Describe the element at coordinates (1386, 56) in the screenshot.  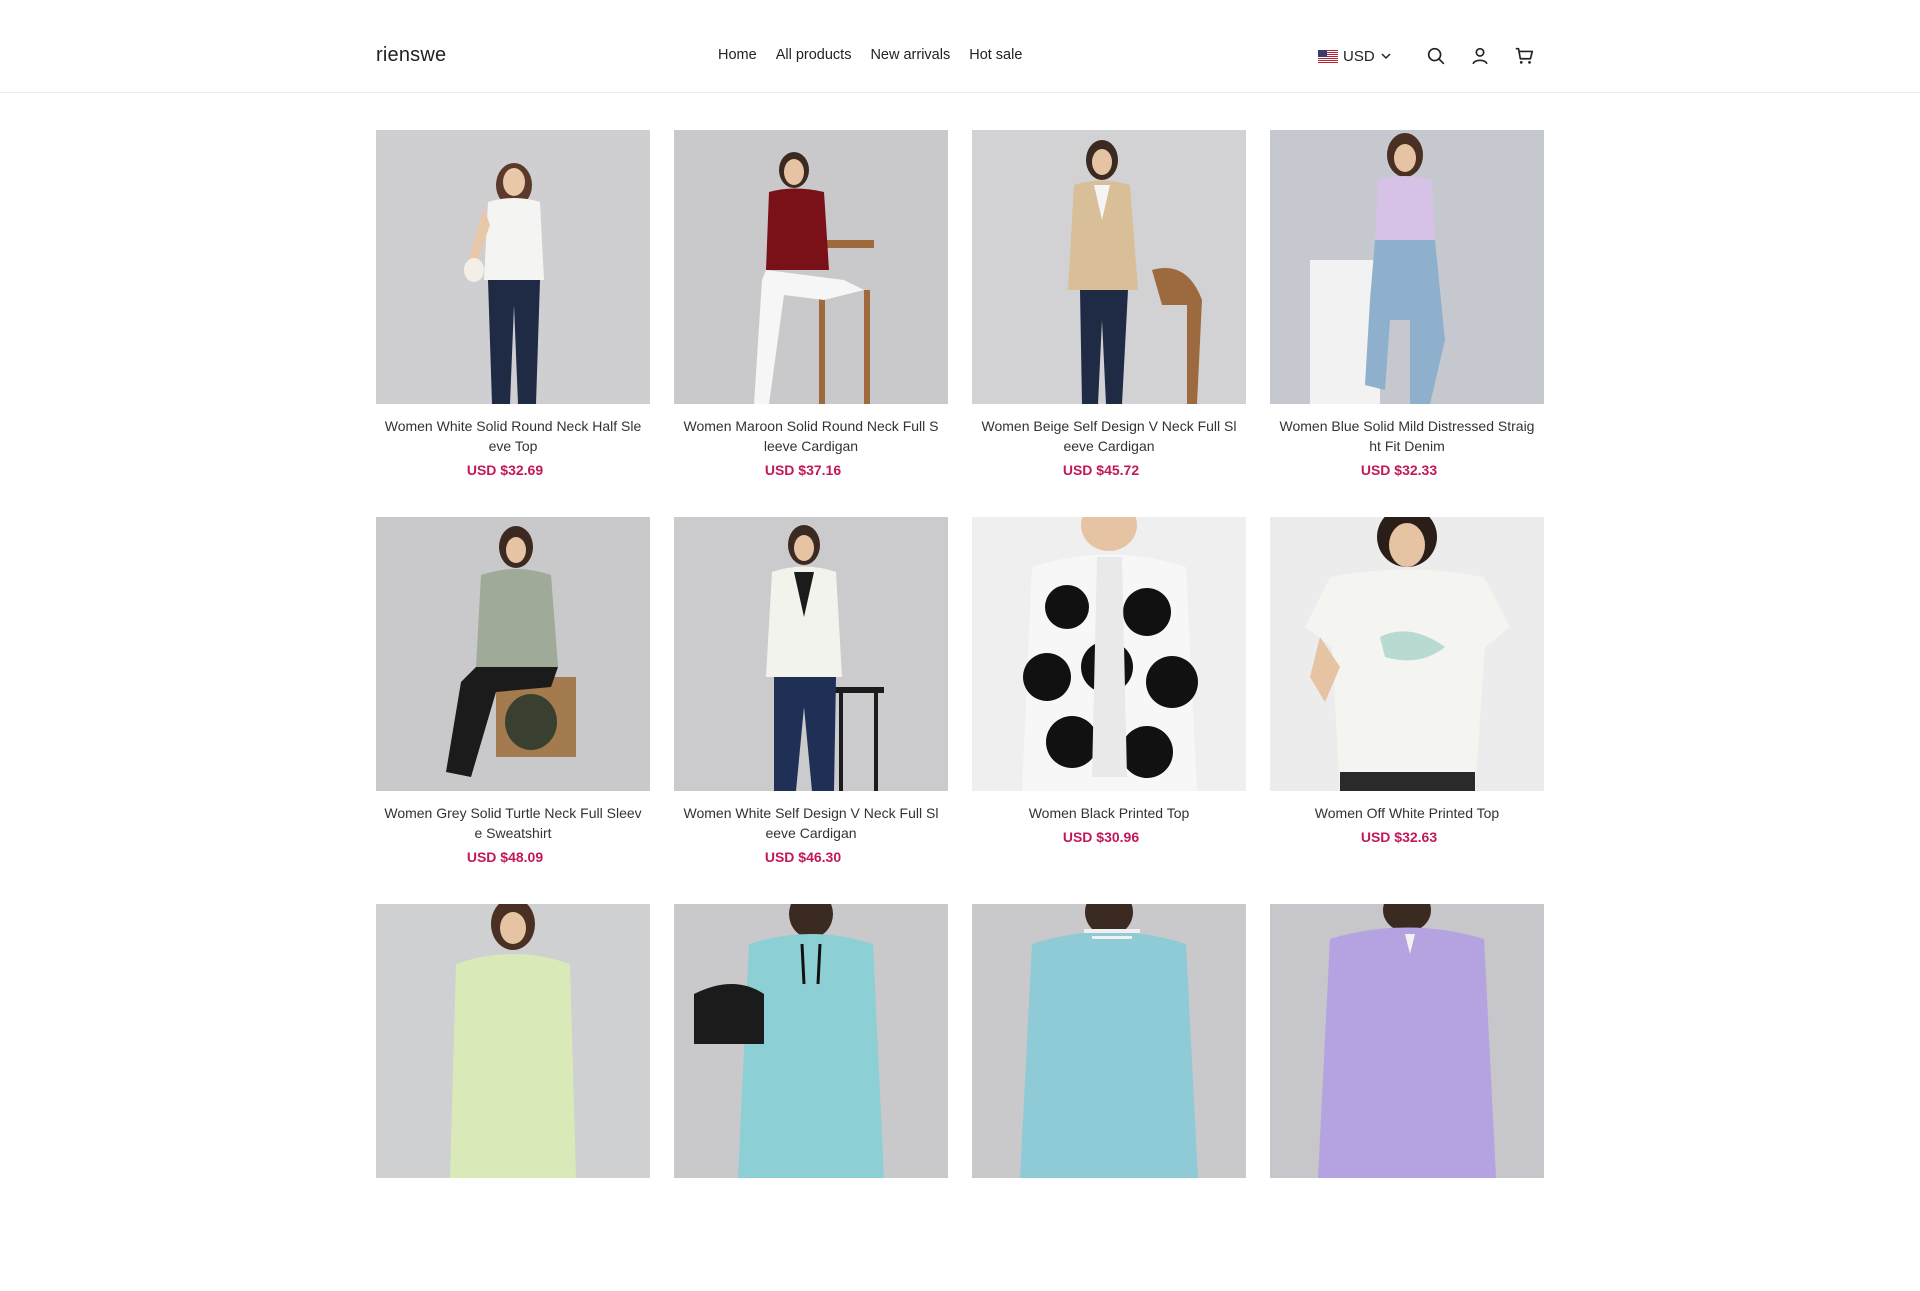
I see `chevron-down-icon` at that location.